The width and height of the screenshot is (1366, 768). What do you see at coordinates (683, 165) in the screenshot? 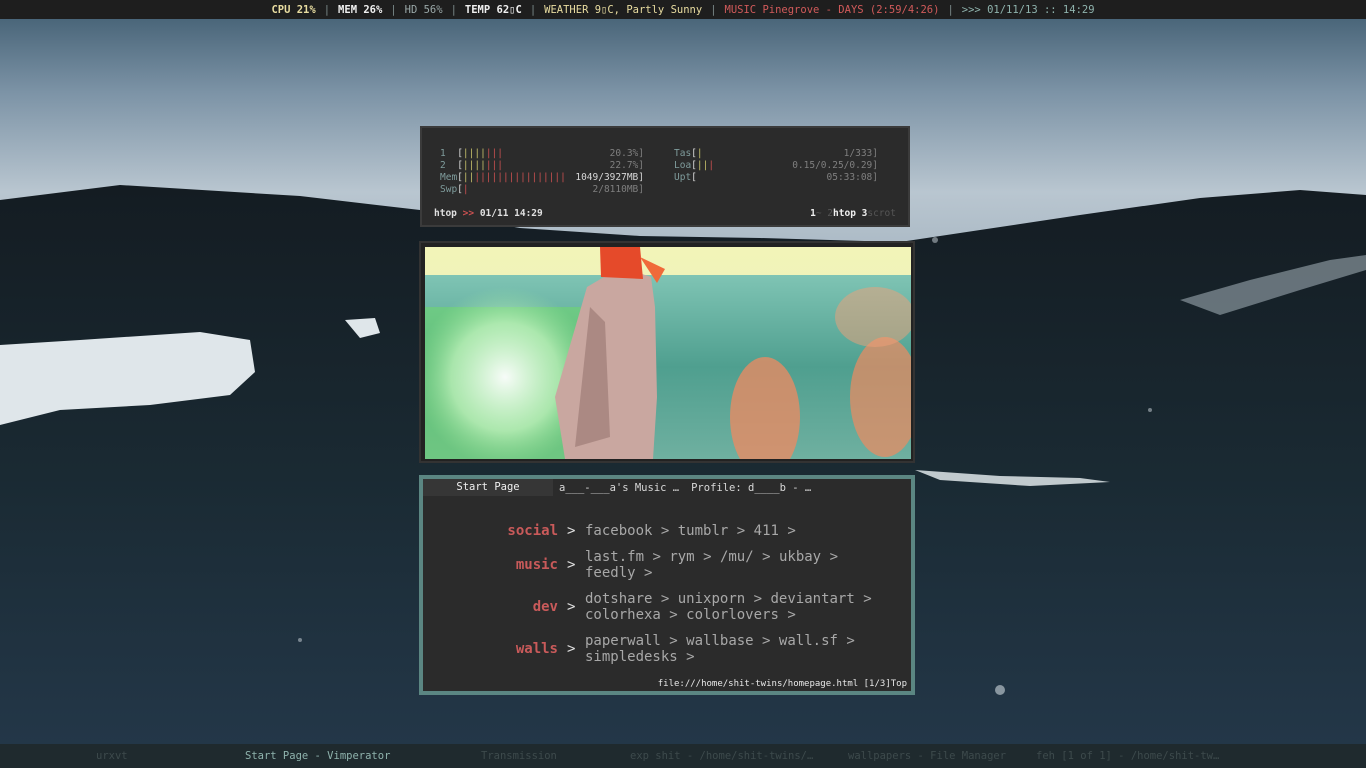
I see `load-label: Loa` at bounding box center [683, 165].